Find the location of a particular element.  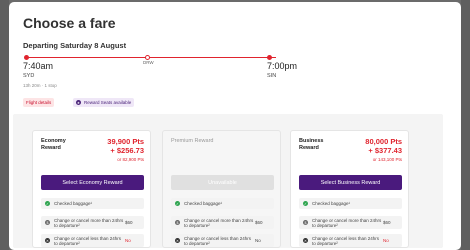

reward-seats-badge: ★ Reward Seats available is located at coordinates (104, 102).